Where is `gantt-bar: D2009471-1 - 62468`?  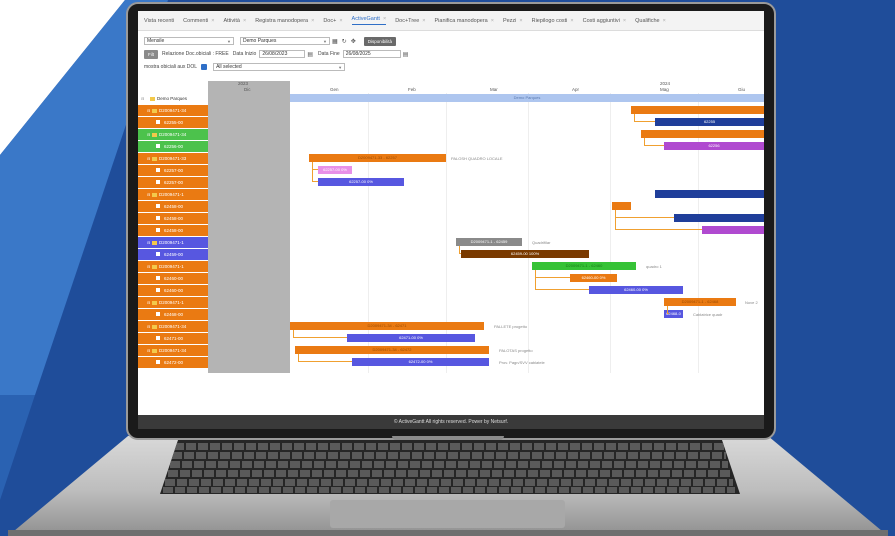
gantt-bar: D2009471-1 - 62468 is located at coordinates (700, 302).